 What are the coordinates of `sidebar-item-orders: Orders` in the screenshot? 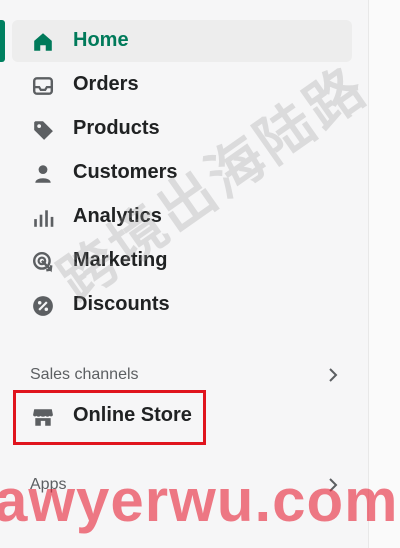 It's located at (182, 85).